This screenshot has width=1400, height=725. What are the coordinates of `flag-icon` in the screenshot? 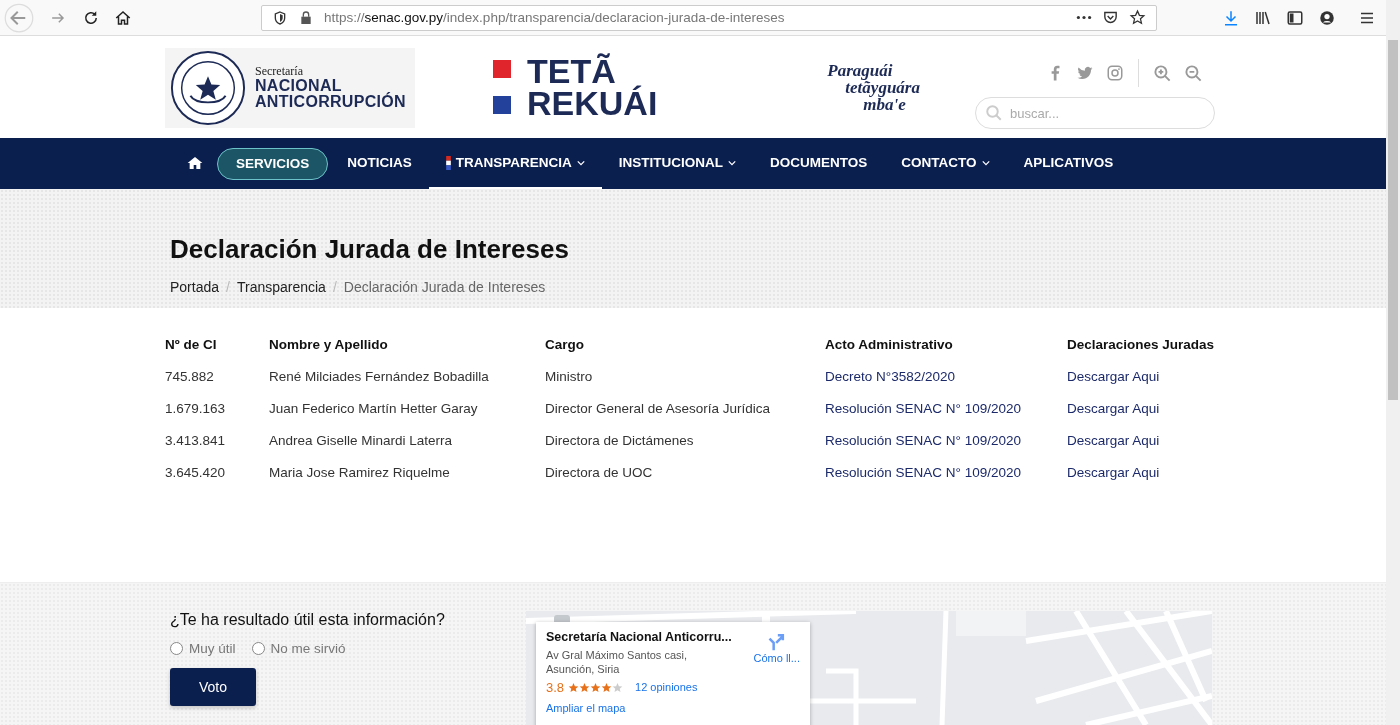 It's located at (448, 162).